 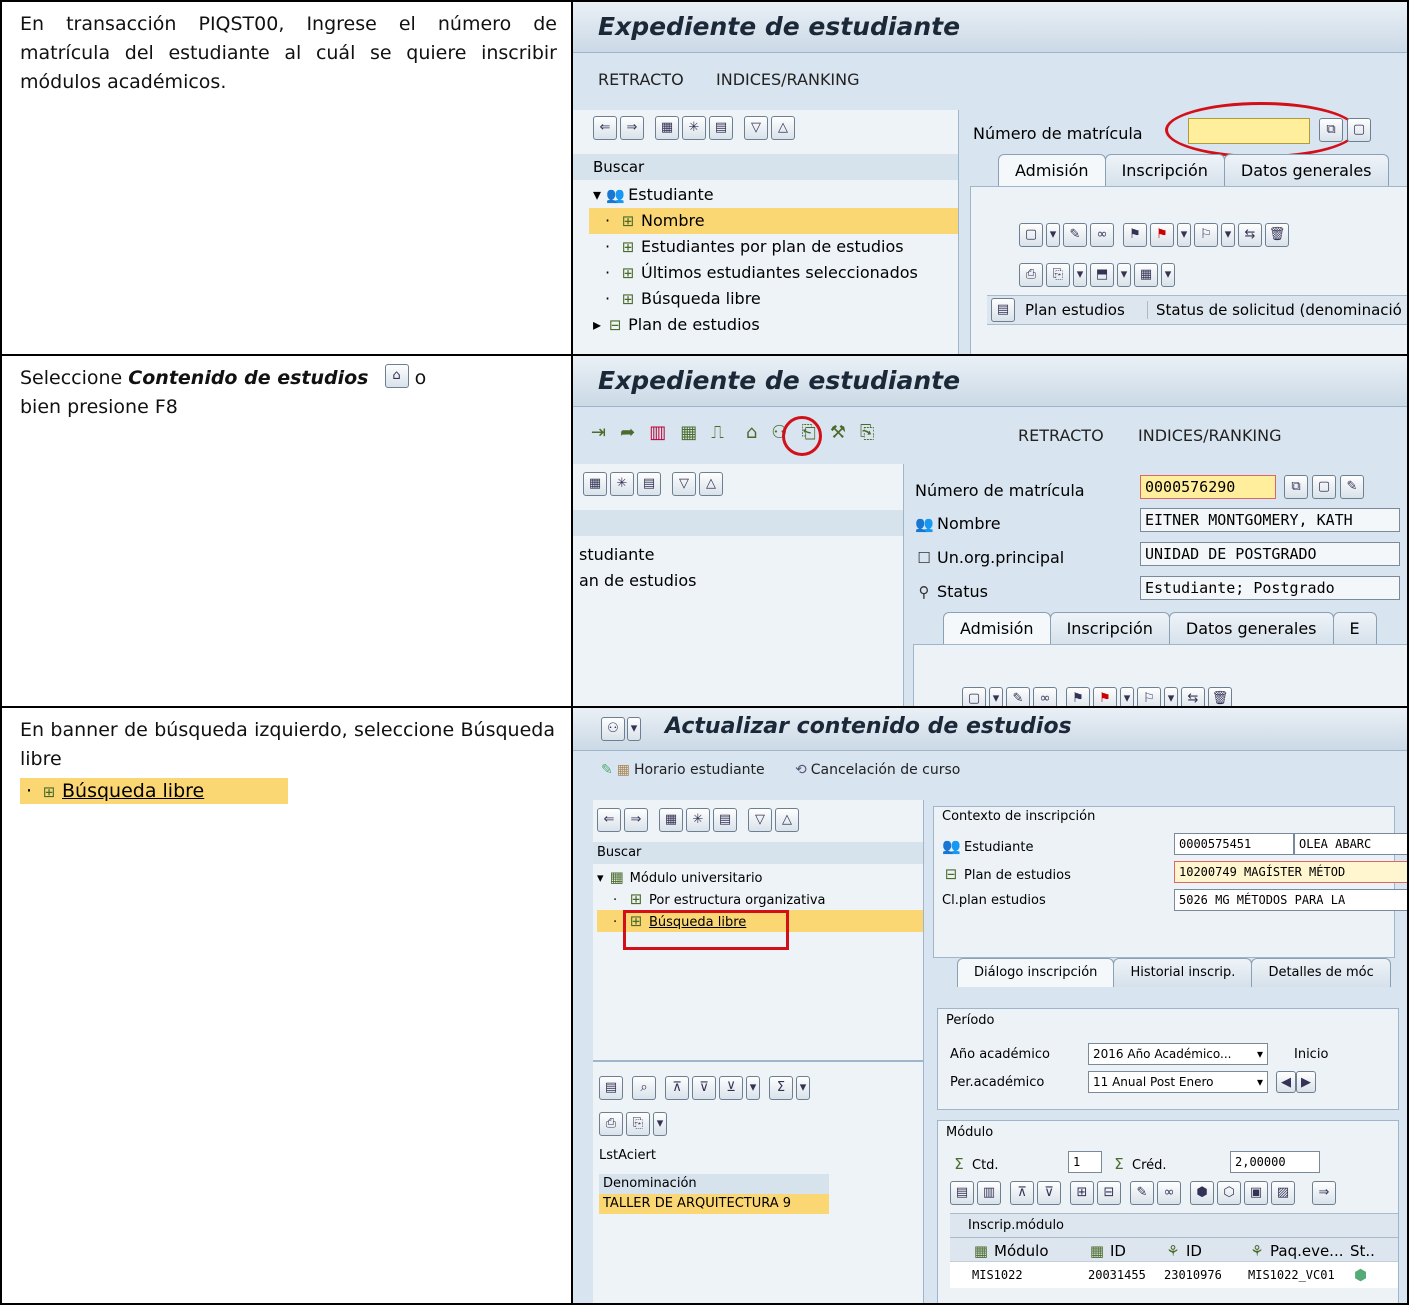 What do you see at coordinates (775, 299) in the screenshot?
I see `tree-item-busqueda-libre: · ⊞ Búsqueda libre` at bounding box center [775, 299].